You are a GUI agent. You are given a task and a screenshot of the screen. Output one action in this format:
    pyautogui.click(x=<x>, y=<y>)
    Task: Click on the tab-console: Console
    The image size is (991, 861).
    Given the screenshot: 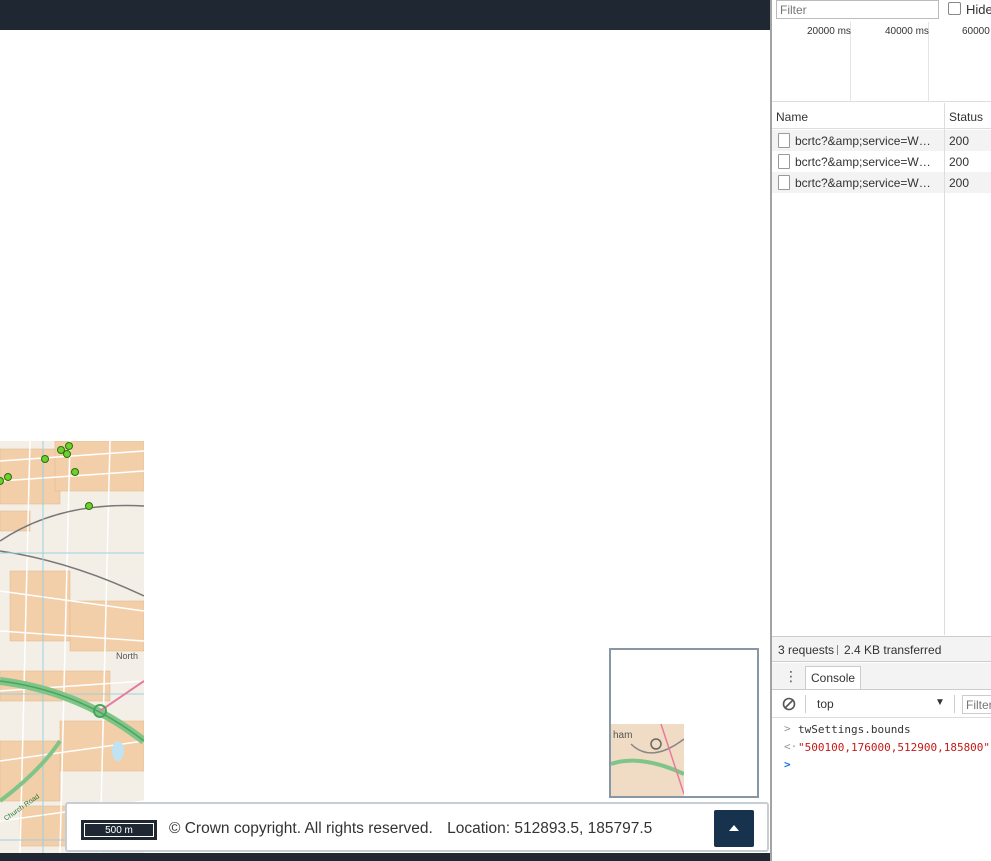 What is the action you would take?
    pyautogui.click(x=833, y=677)
    